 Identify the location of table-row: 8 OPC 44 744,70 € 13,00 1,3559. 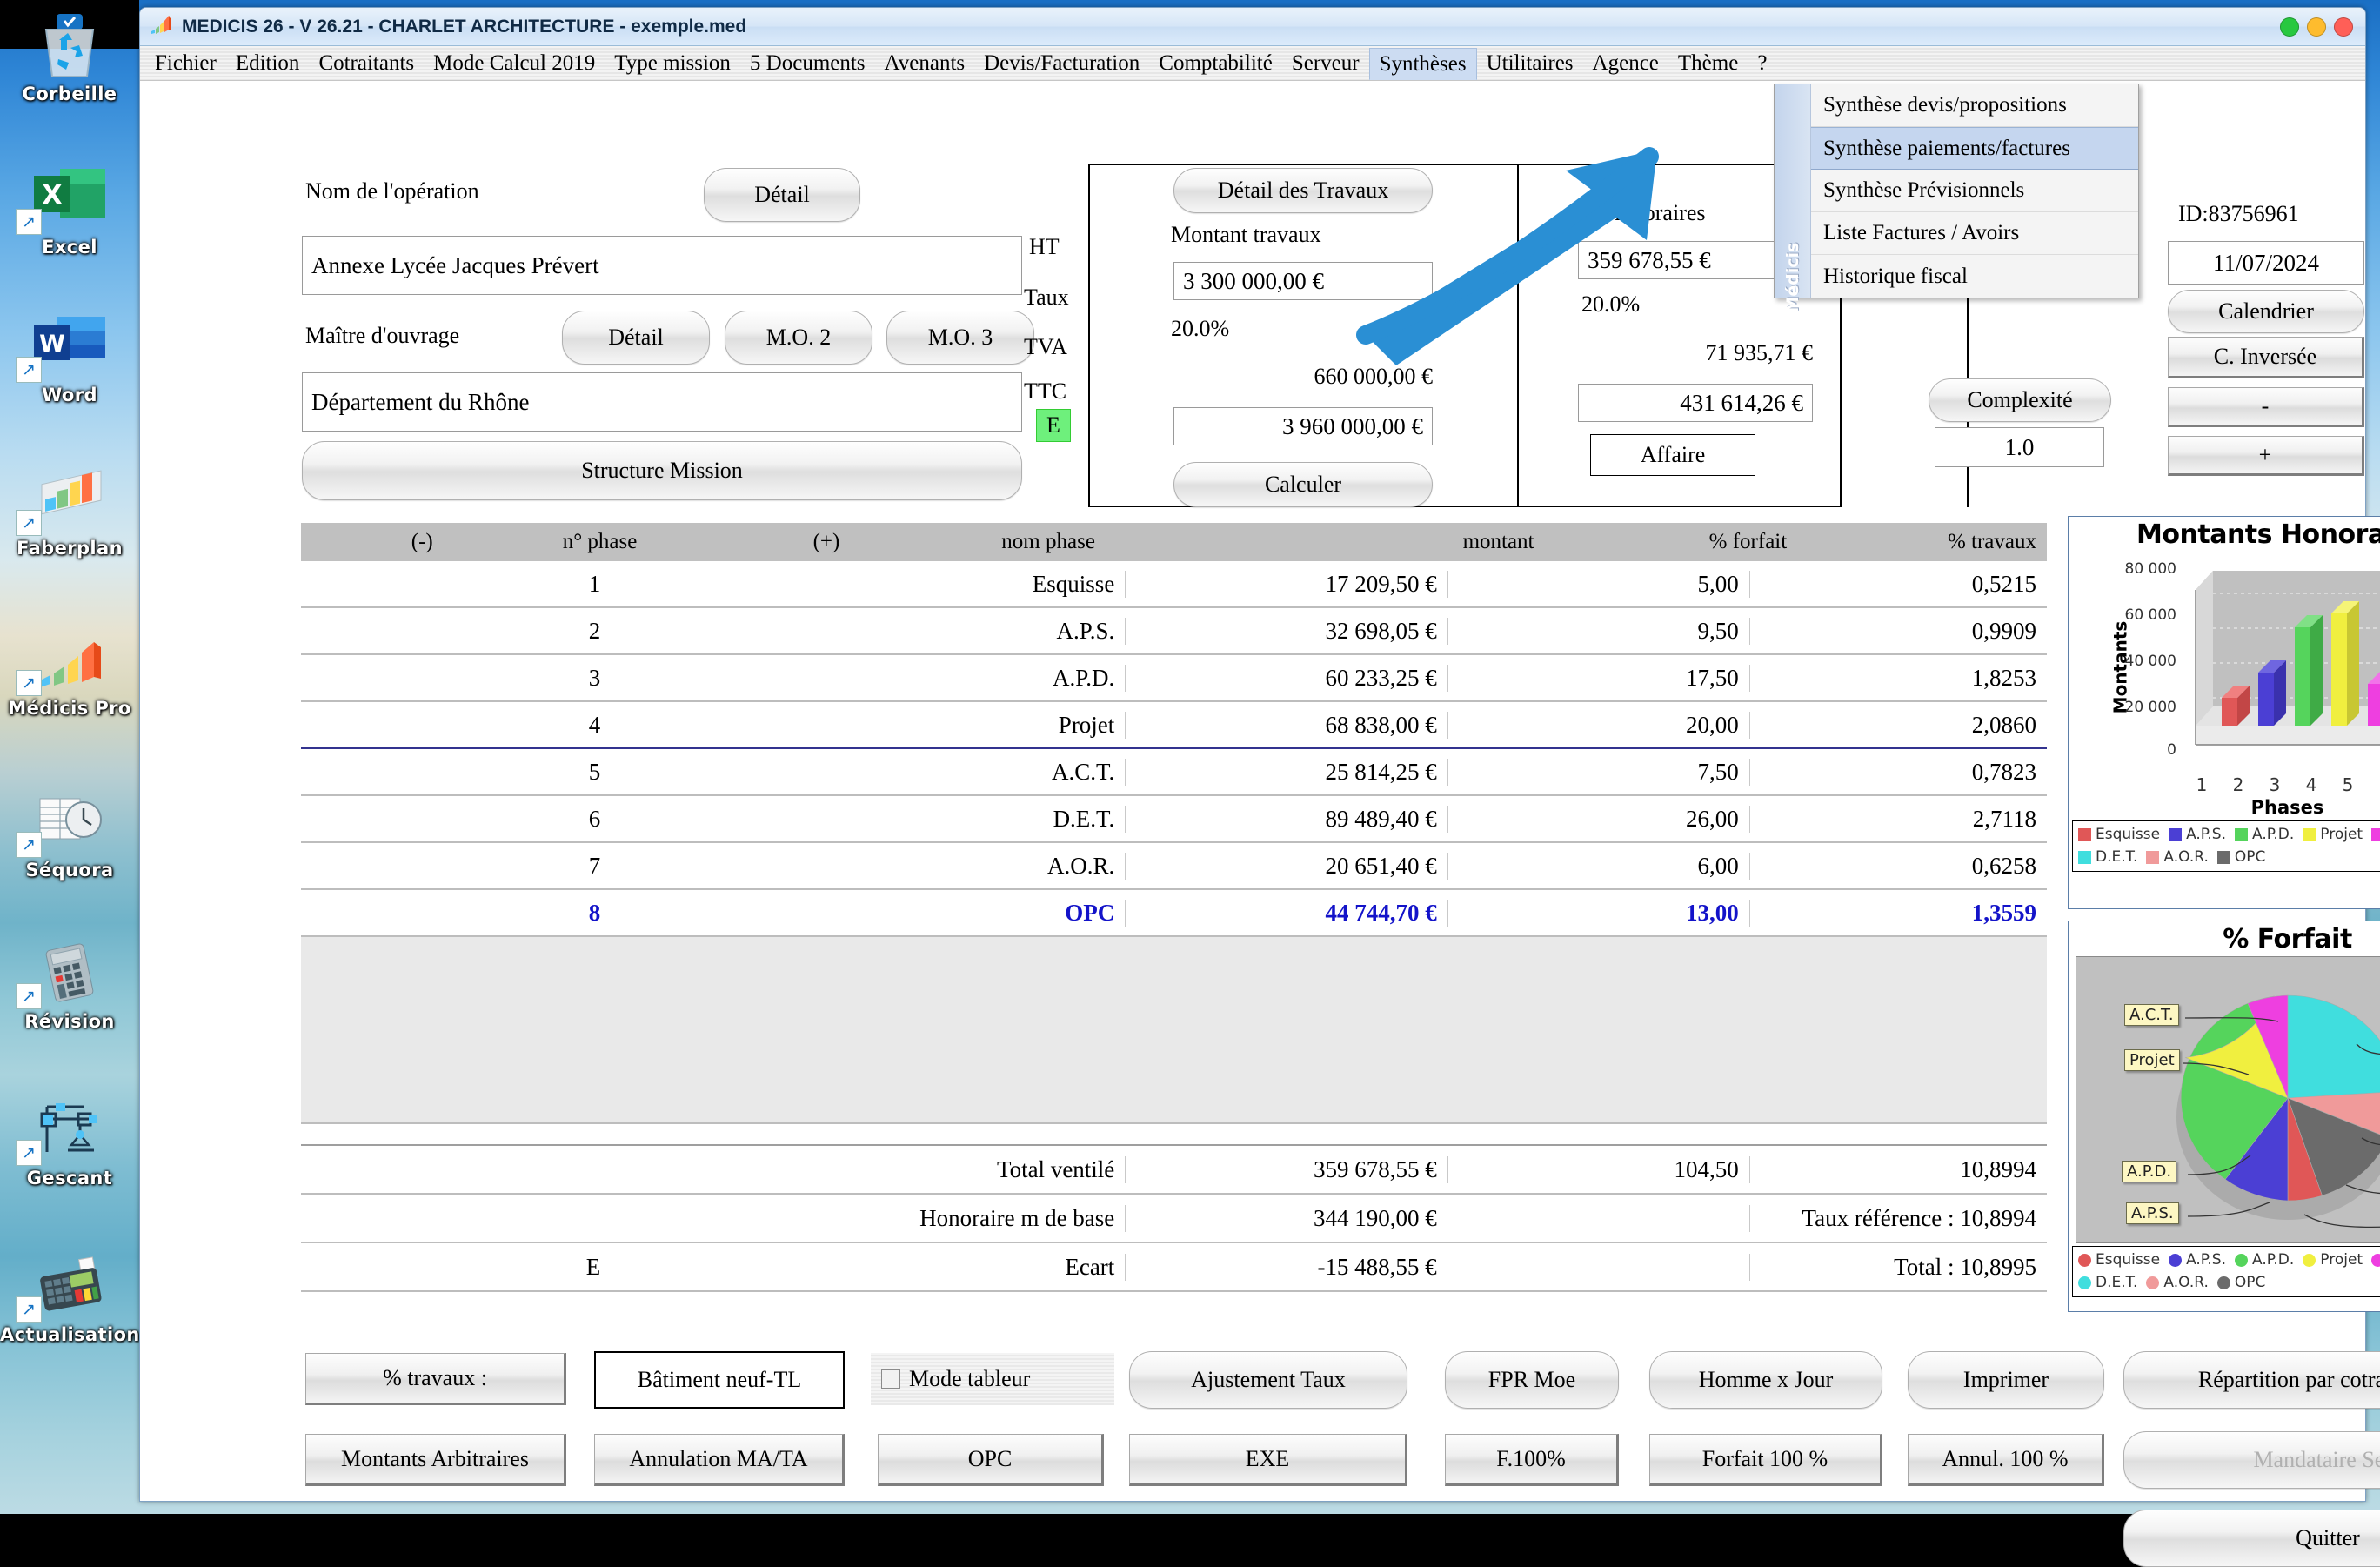
(1174, 913).